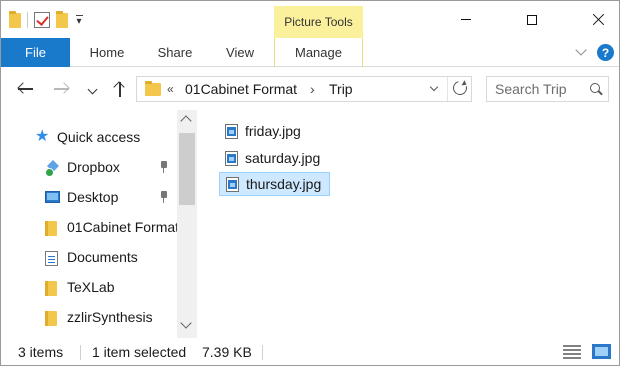  I want to click on tab-view: View, so click(240, 52).